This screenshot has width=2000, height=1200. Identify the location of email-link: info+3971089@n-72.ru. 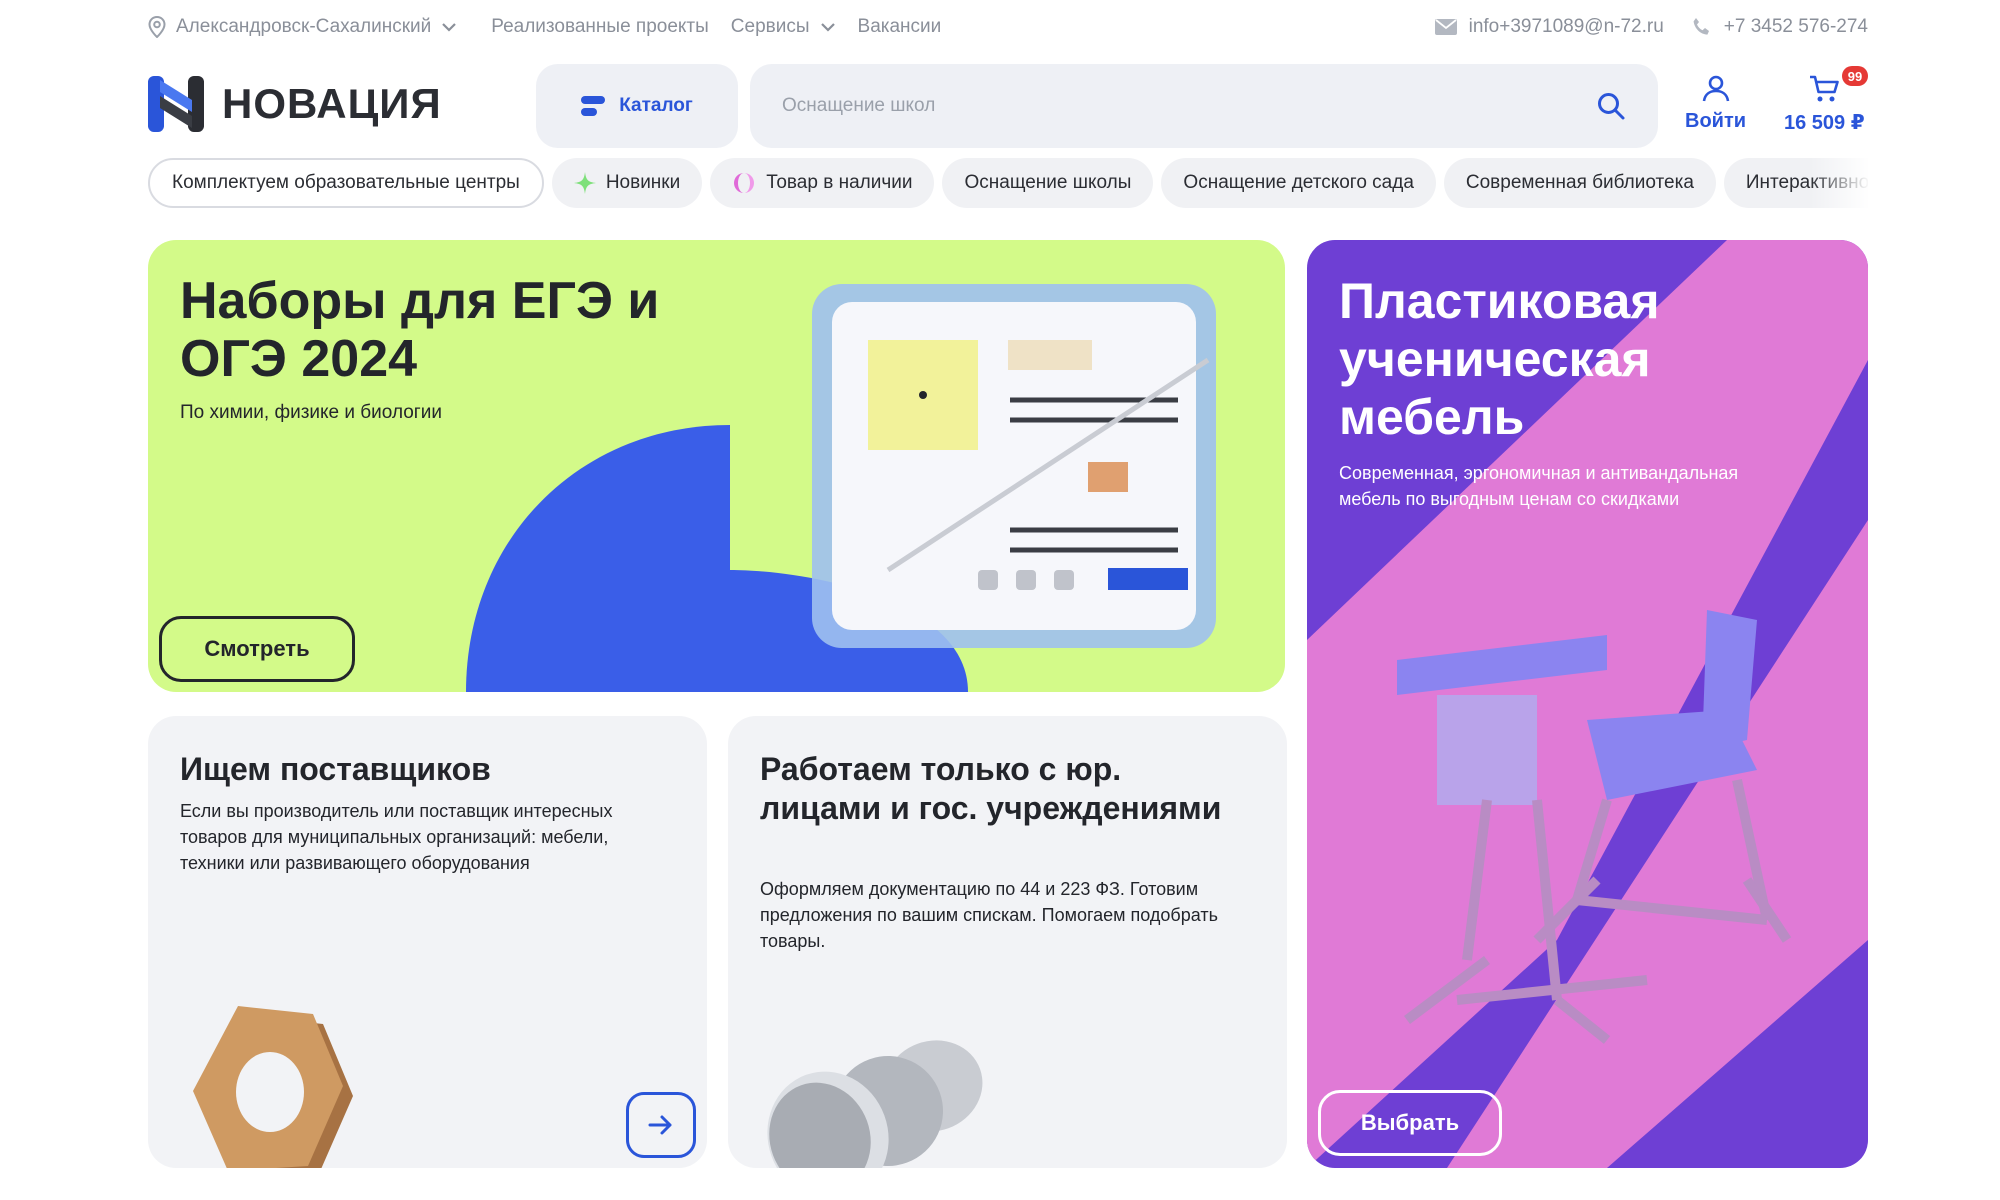
(1549, 27).